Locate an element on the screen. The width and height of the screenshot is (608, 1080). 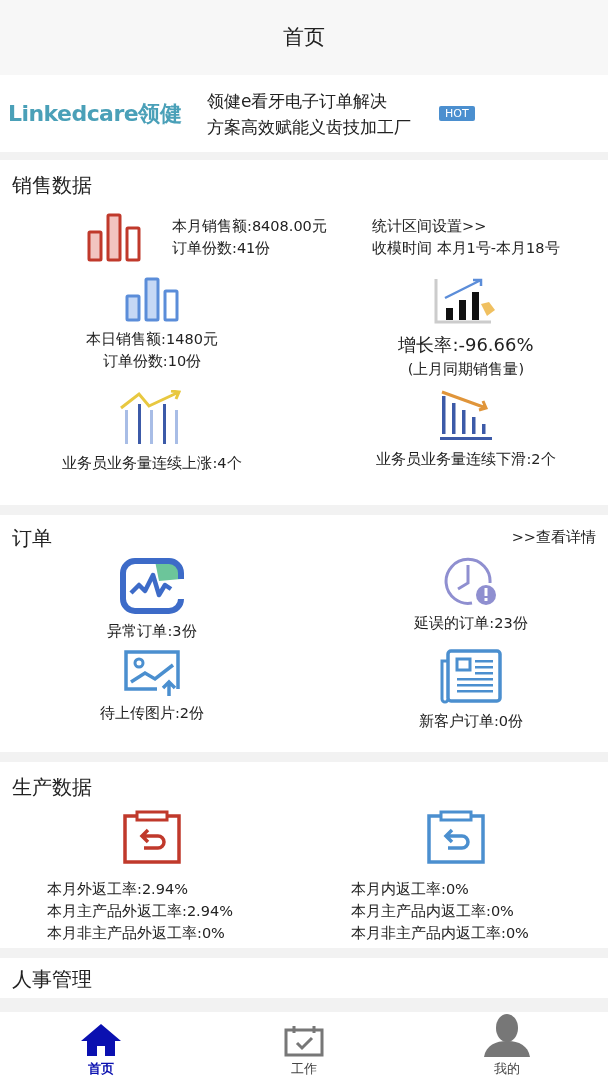
hot-badge: HOT is located at coordinates (457, 113).